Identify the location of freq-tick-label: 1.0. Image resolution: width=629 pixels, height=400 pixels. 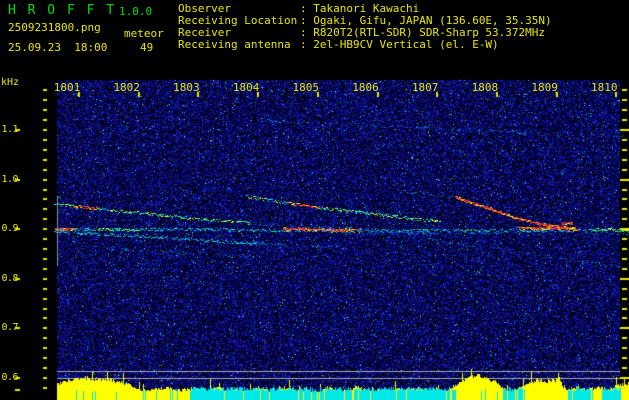
(9, 179).